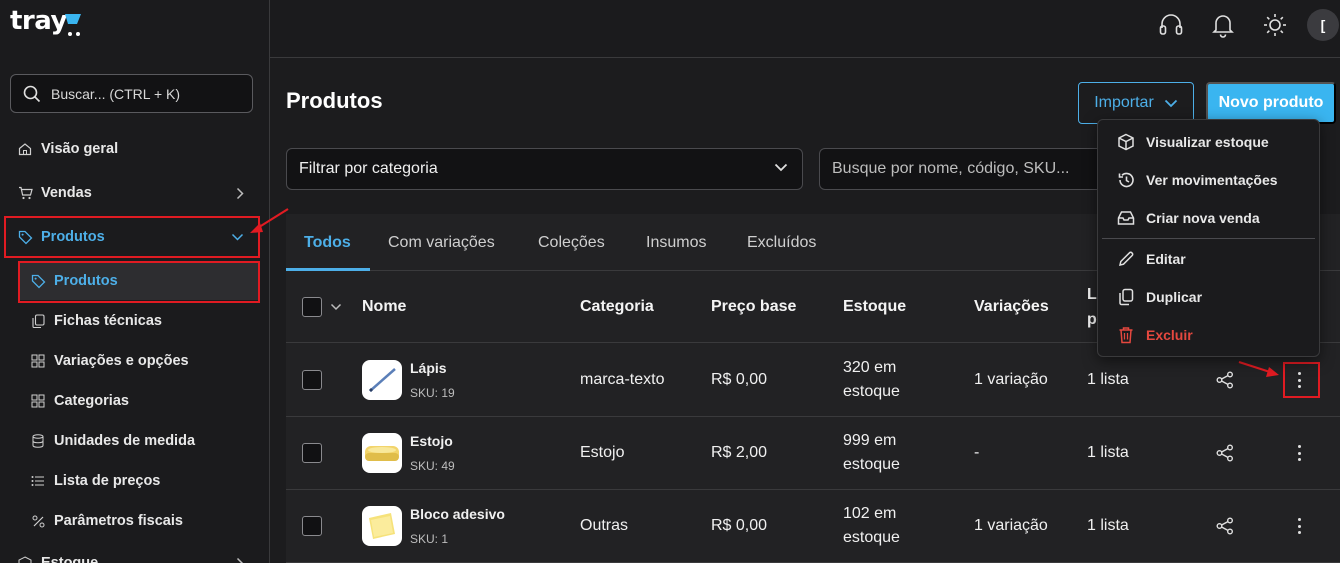  I want to click on sun-icon, so click(1275, 25).